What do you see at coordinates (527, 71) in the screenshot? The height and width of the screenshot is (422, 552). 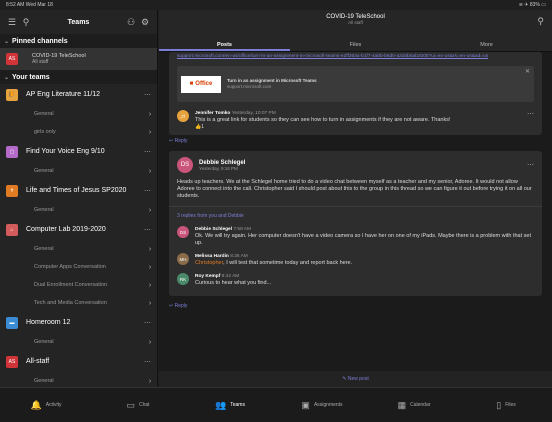 I see `close-icon: ✕` at bounding box center [527, 71].